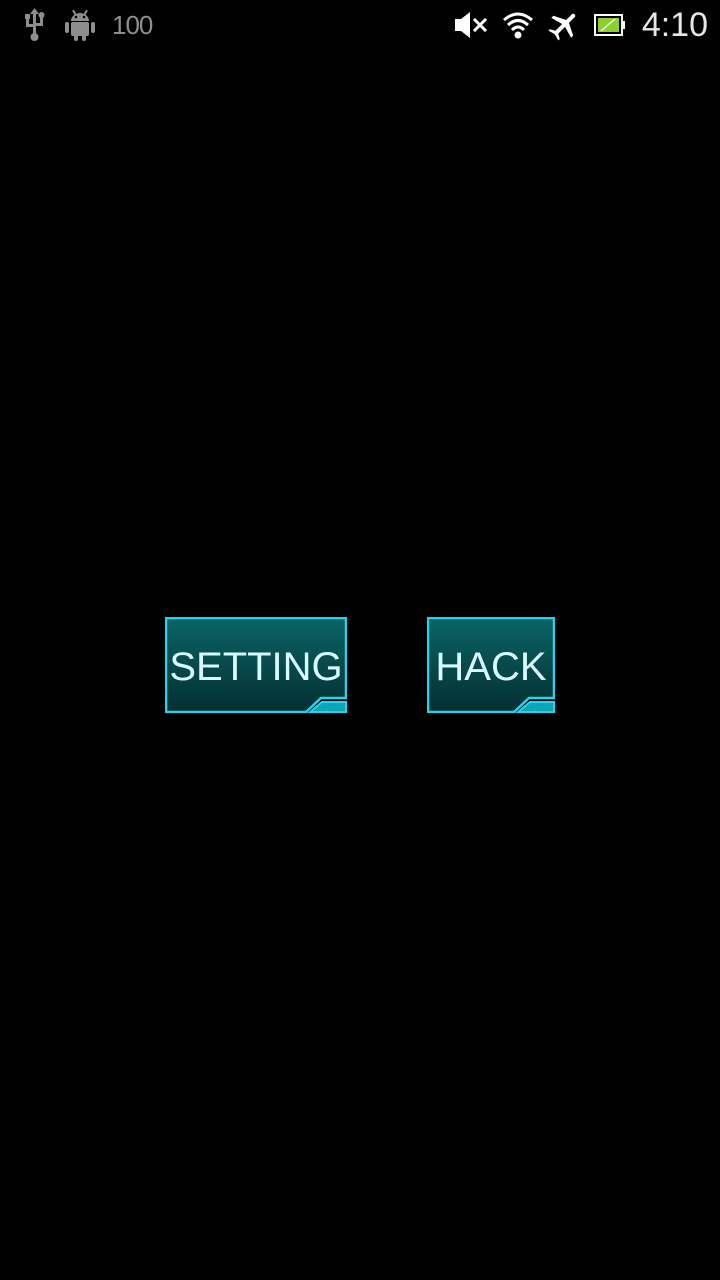  I want to click on mute-icon, so click(471, 25).